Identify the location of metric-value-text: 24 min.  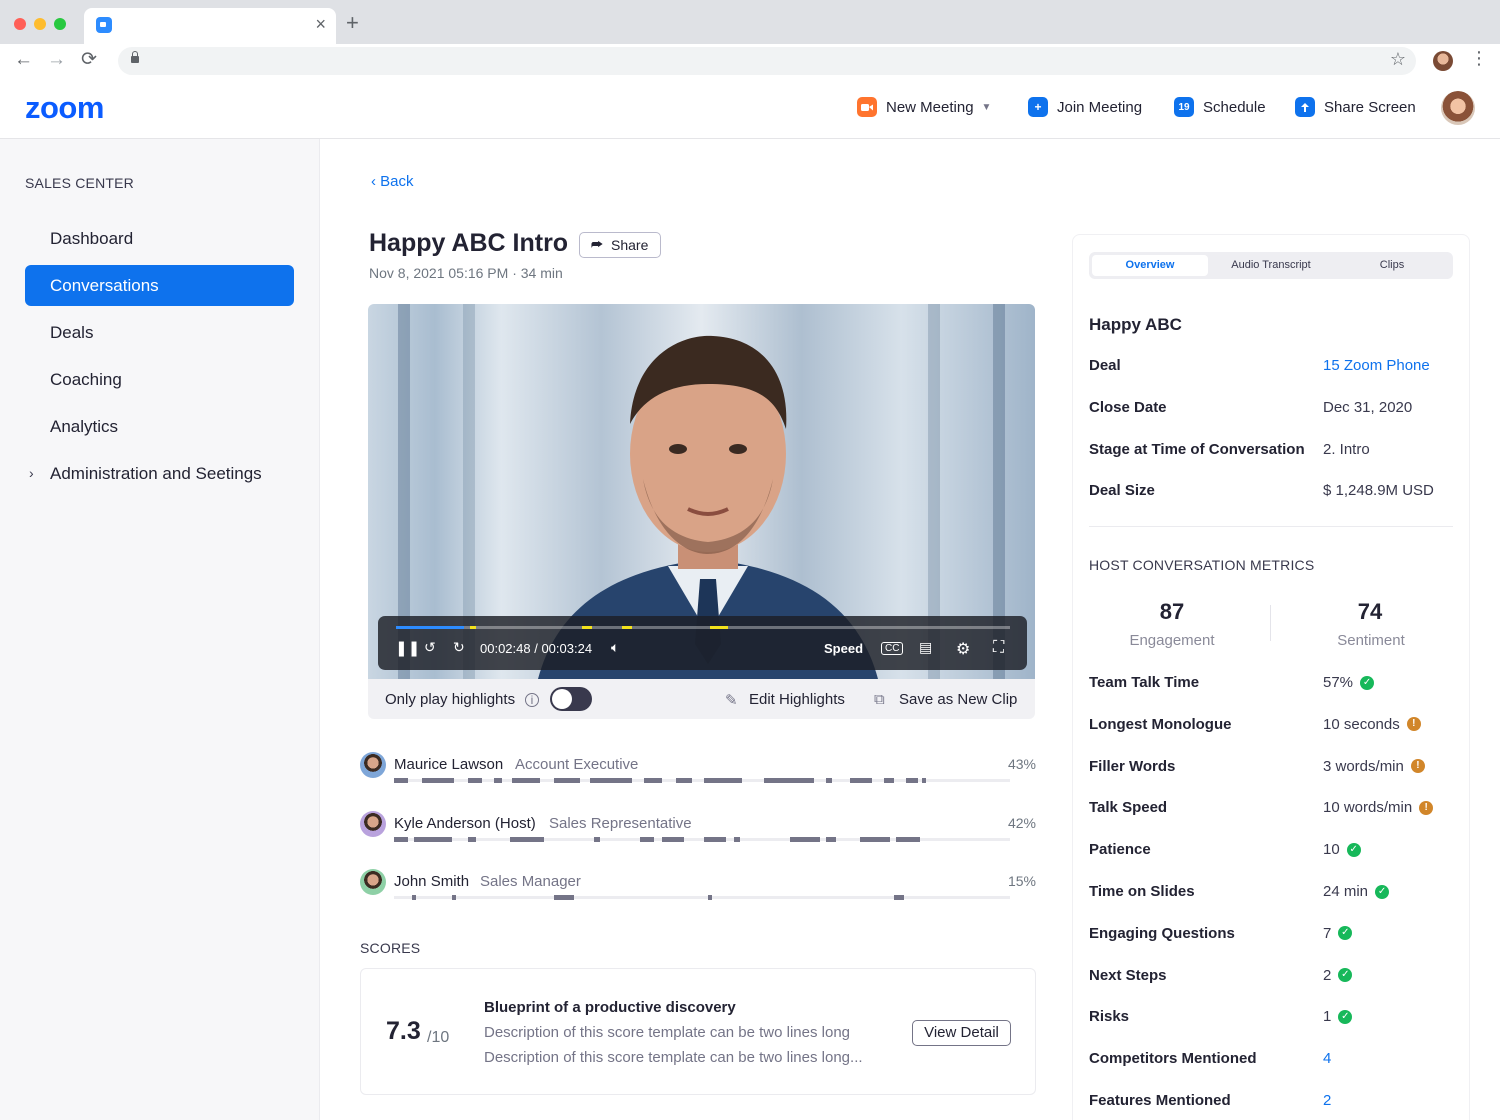
(1346, 891).